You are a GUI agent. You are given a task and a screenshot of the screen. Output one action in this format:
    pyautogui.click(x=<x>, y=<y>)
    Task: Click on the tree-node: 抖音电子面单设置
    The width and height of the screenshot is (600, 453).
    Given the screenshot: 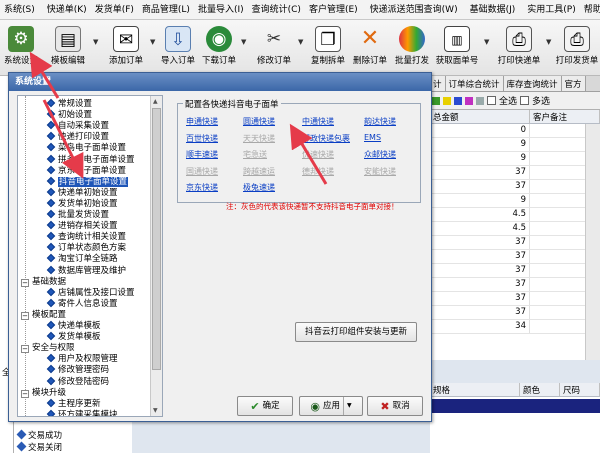 What is the action you would take?
    pyautogui.click(x=87, y=182)
    